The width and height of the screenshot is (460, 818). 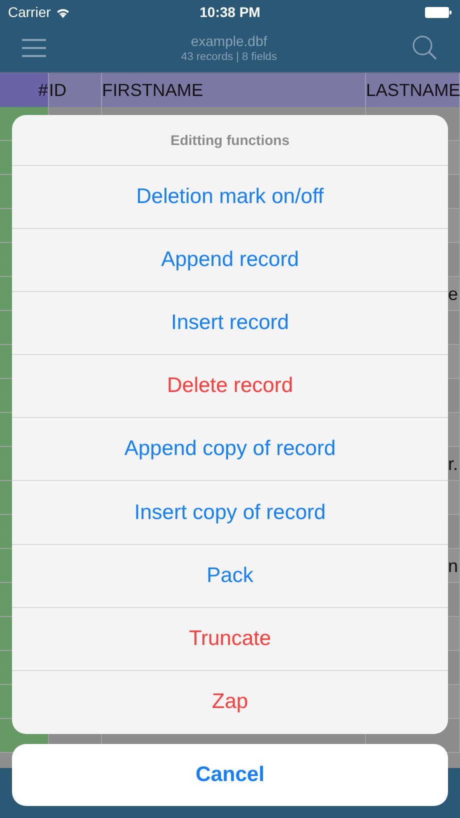 What do you see at coordinates (230, 140) in the screenshot?
I see `sheet-title: Editting functions` at bounding box center [230, 140].